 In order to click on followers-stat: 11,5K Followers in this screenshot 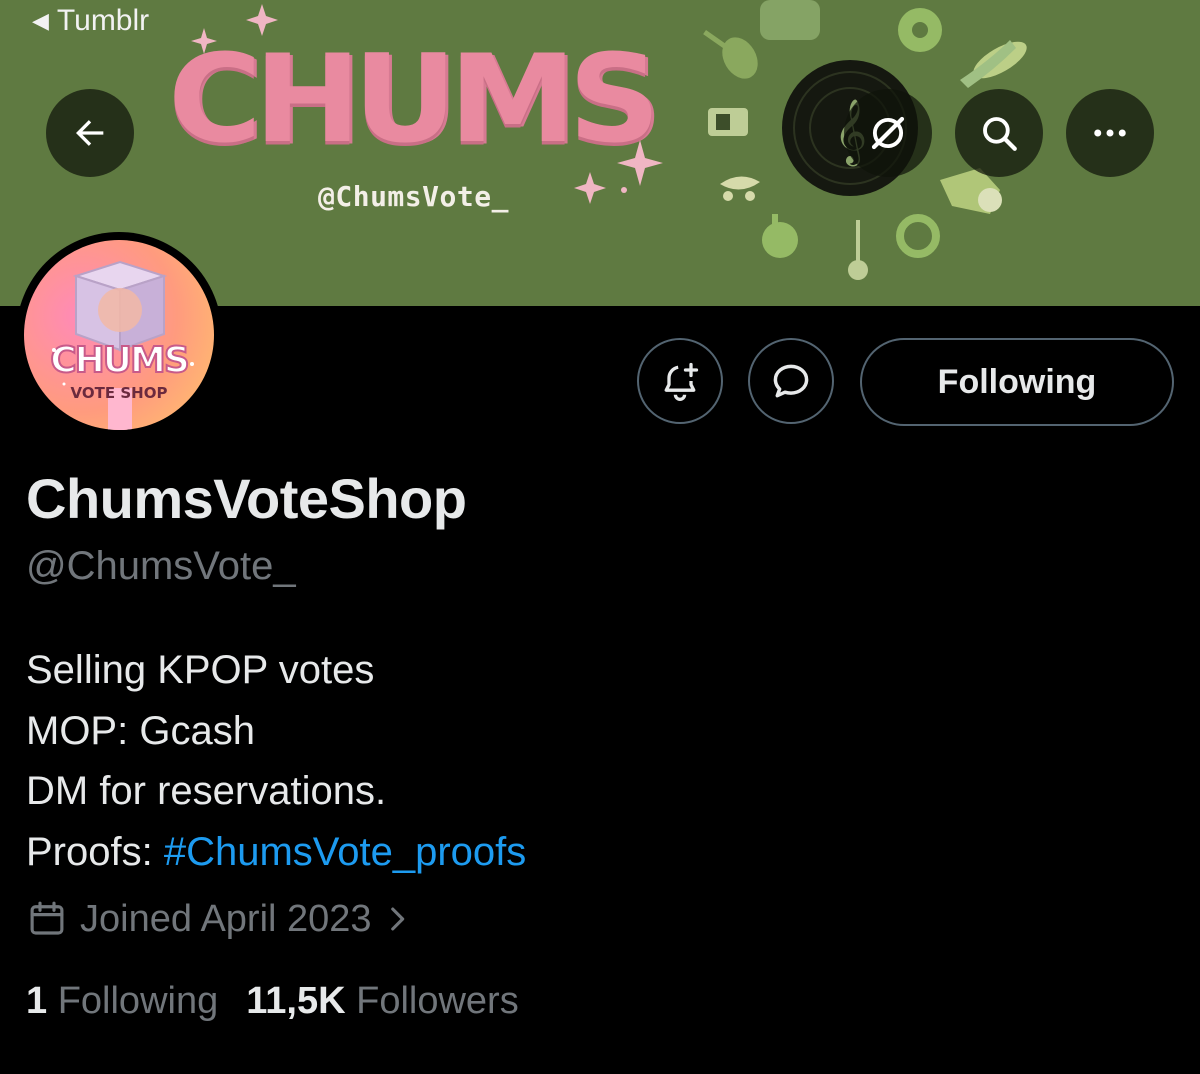, I will do `click(382, 1001)`.